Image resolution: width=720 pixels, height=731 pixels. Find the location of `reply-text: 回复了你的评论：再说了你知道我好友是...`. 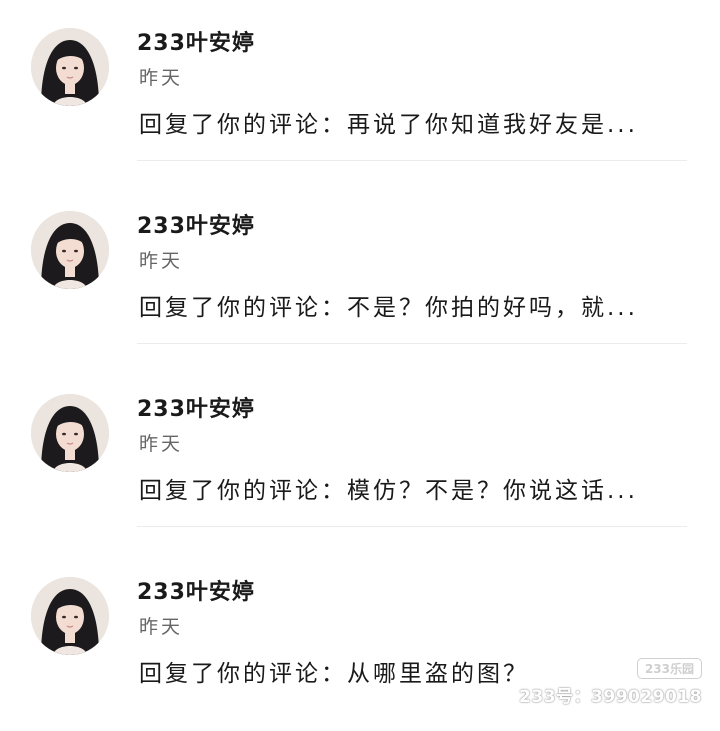

reply-text: 回复了你的评论：再说了你知道我好友是... is located at coordinates (388, 122).